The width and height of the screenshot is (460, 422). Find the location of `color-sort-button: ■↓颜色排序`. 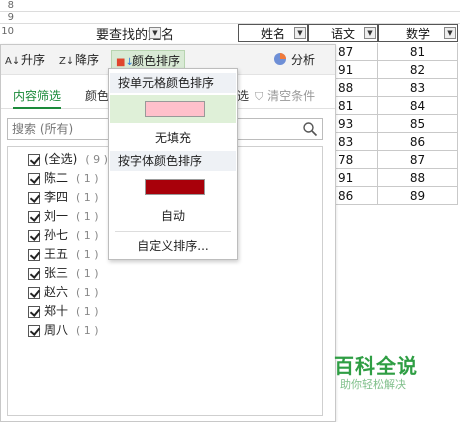

color-sort-button: ■↓颜色排序 is located at coordinates (148, 60).